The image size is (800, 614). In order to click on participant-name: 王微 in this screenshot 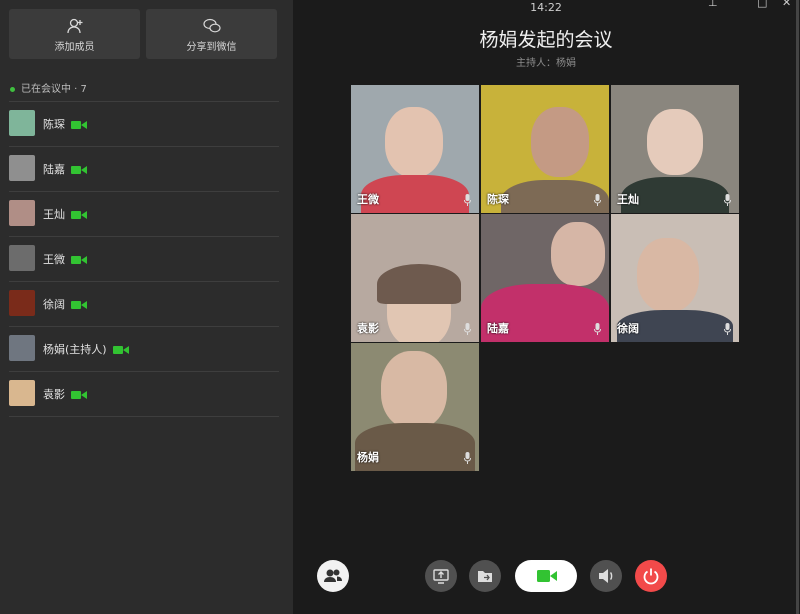, I will do `click(368, 199)`.